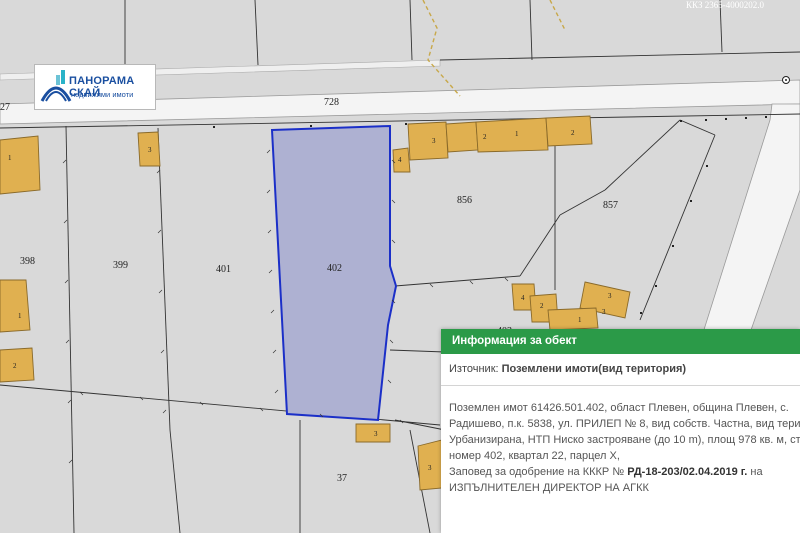  What do you see at coordinates (102, 94) in the screenshot?
I see `logo-subtitle: недвижими имоти` at bounding box center [102, 94].